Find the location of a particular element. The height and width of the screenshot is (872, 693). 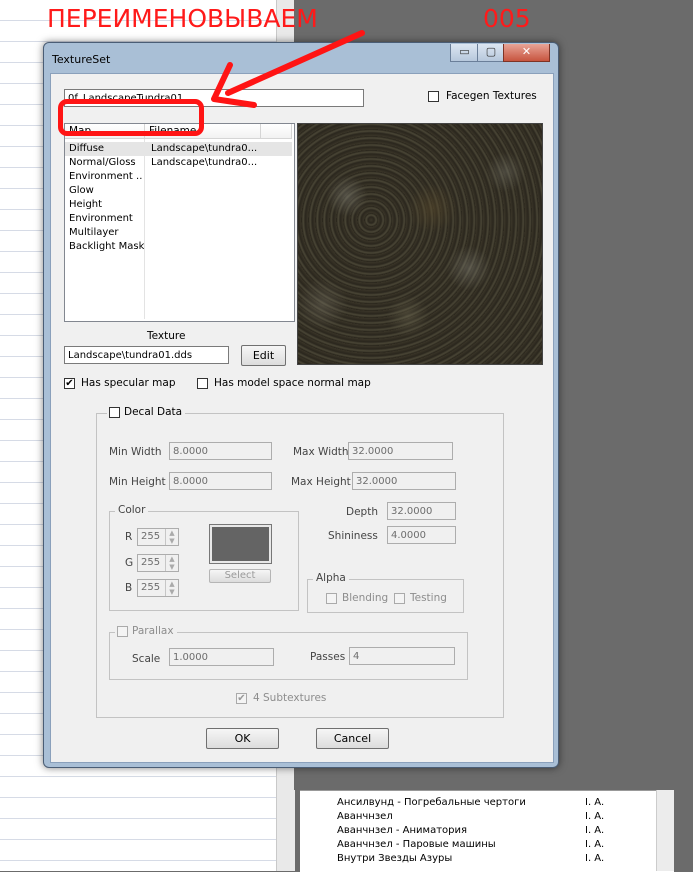

testing-label: Testing is located at coordinates (428, 598).